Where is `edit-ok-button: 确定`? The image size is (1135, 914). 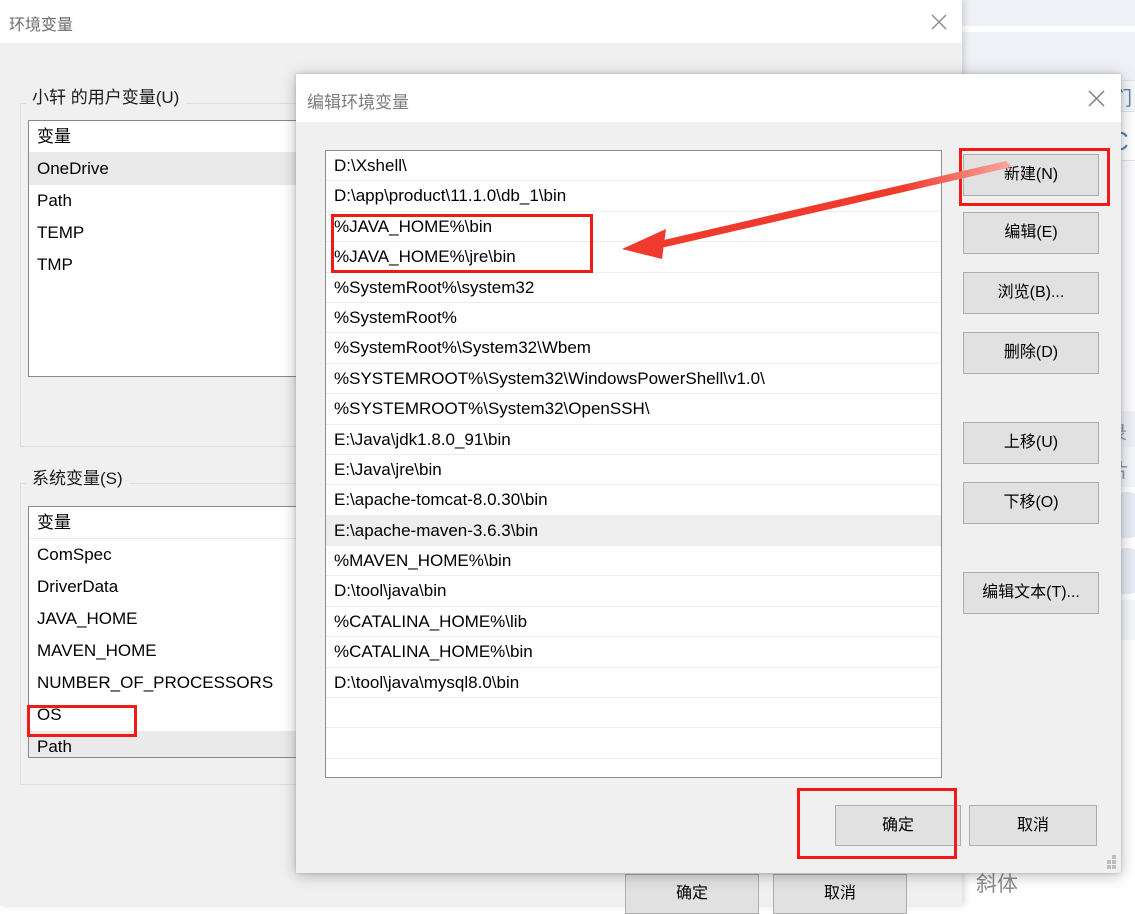
edit-ok-button: 确定 is located at coordinates (898, 825).